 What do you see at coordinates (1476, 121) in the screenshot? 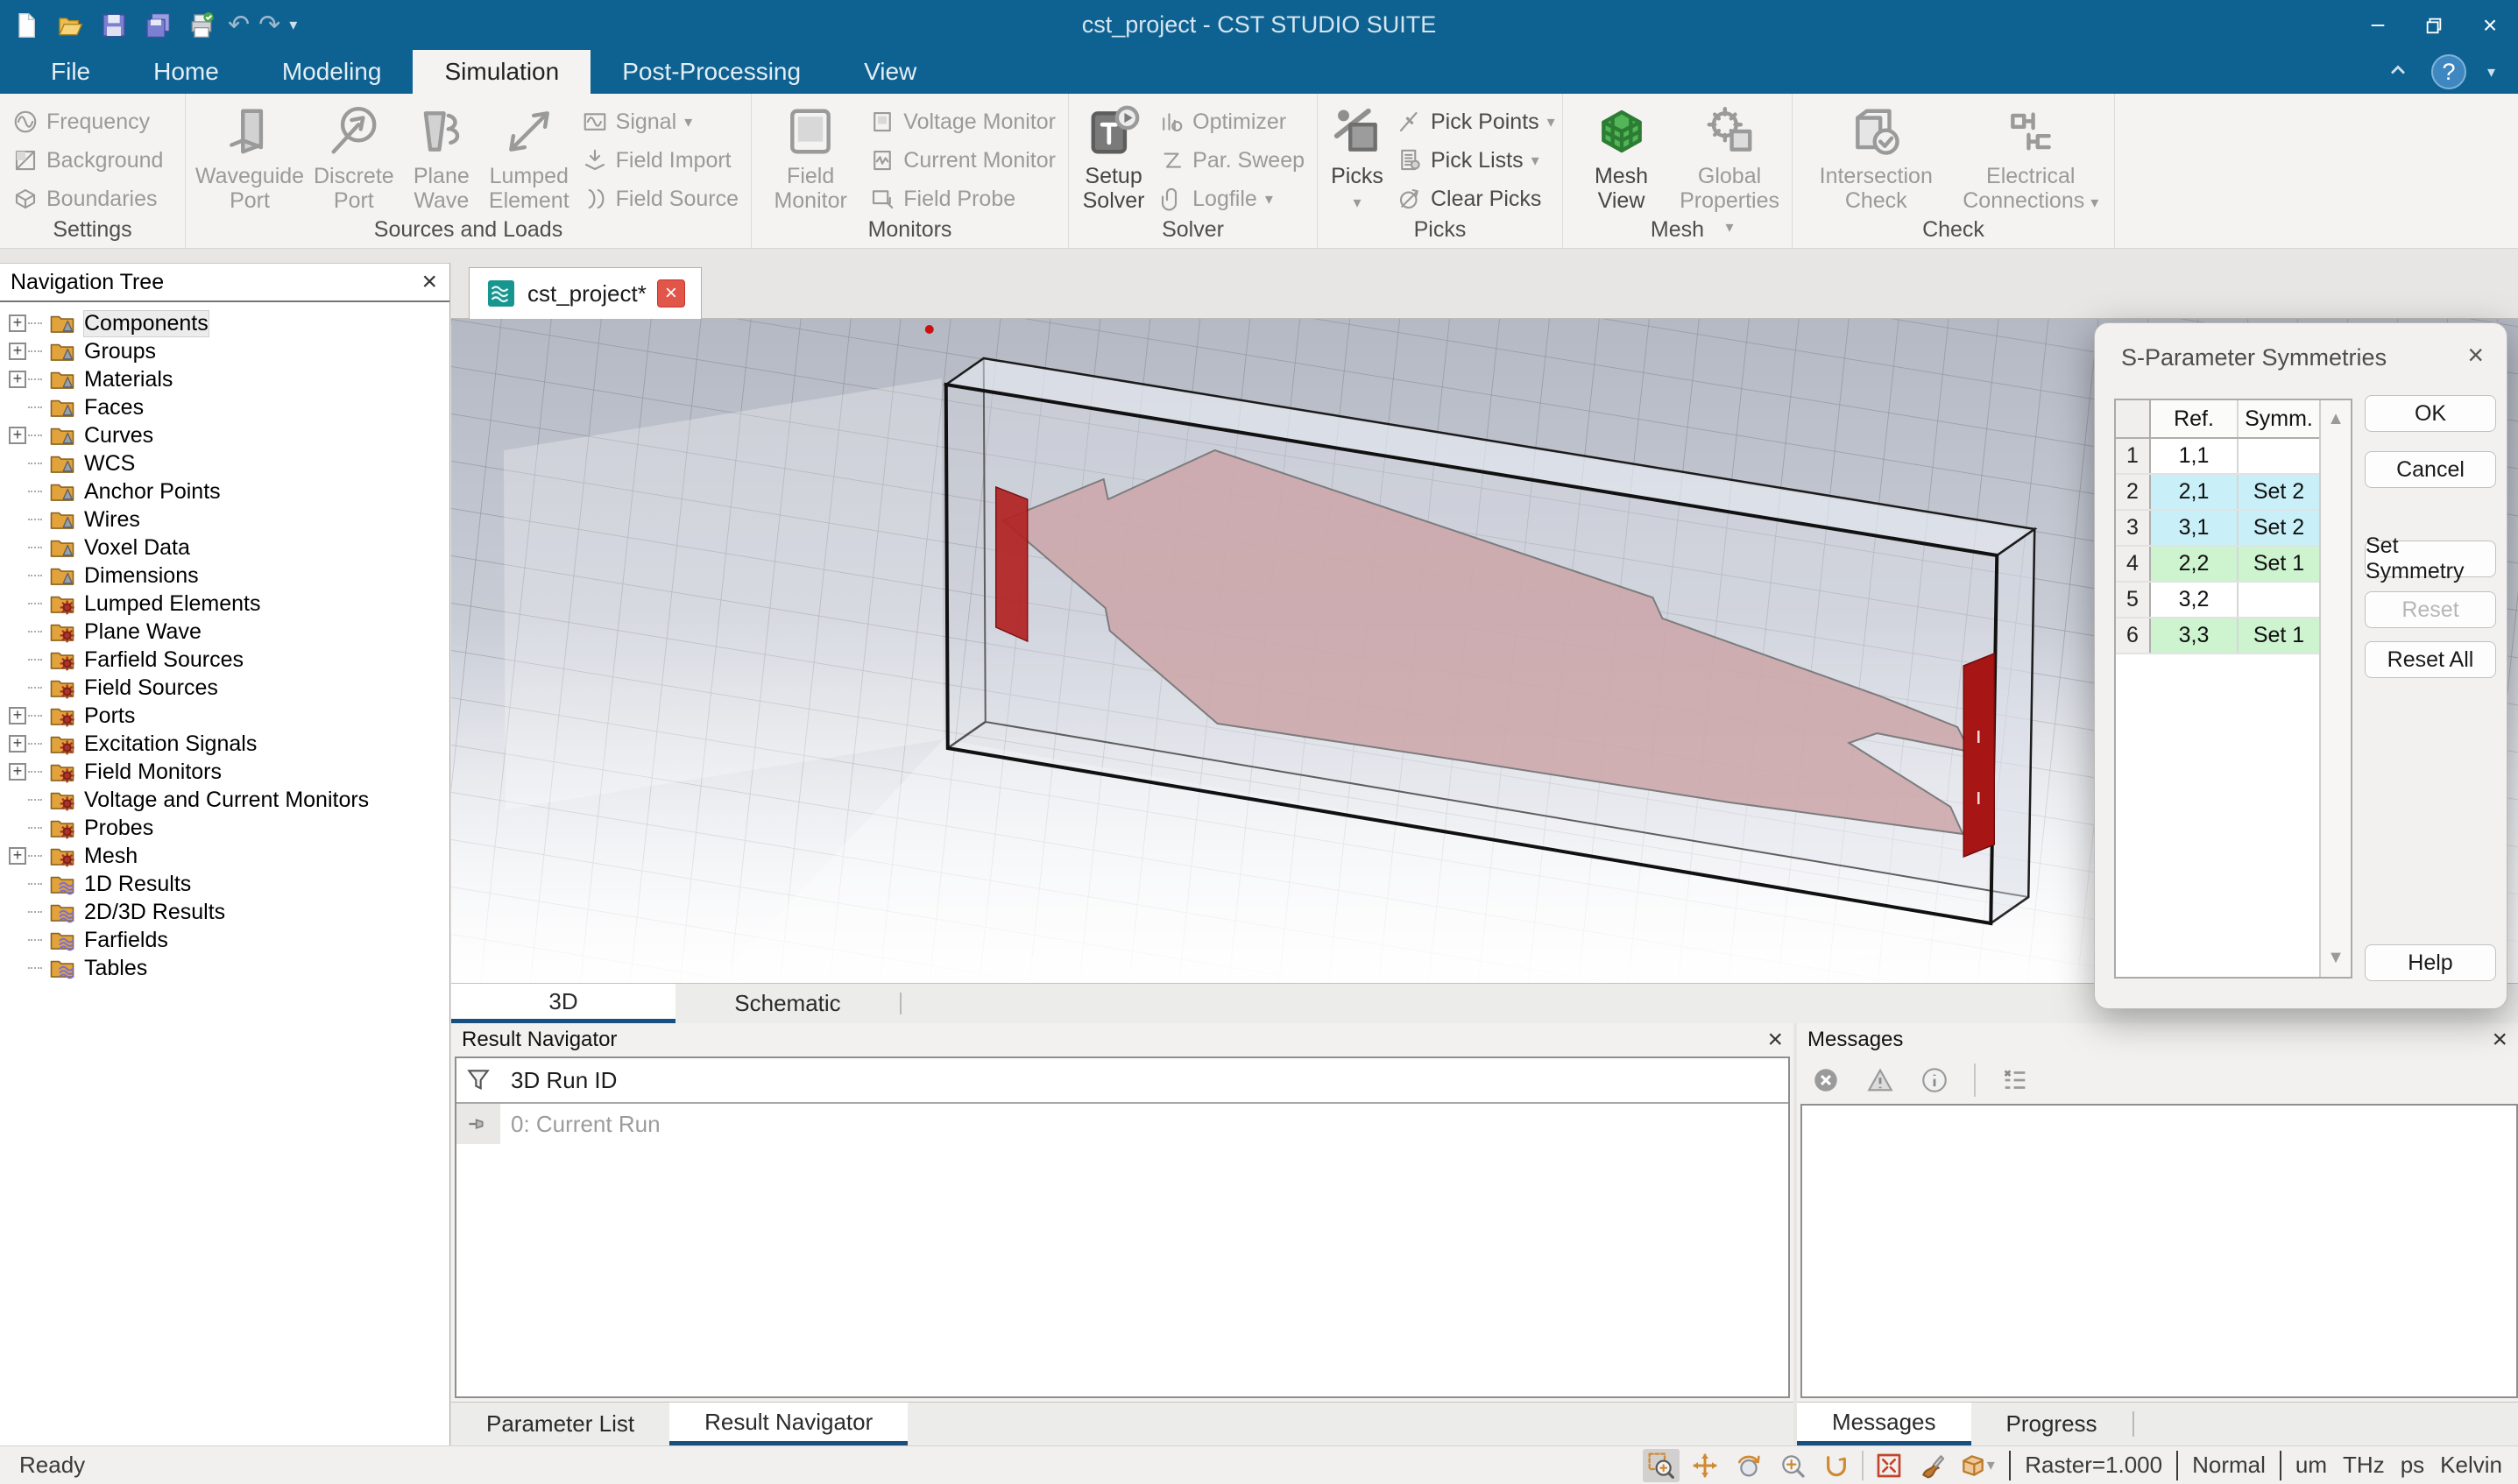
I see `ribbon-pick-points-button: Pick Points ▾` at bounding box center [1476, 121].